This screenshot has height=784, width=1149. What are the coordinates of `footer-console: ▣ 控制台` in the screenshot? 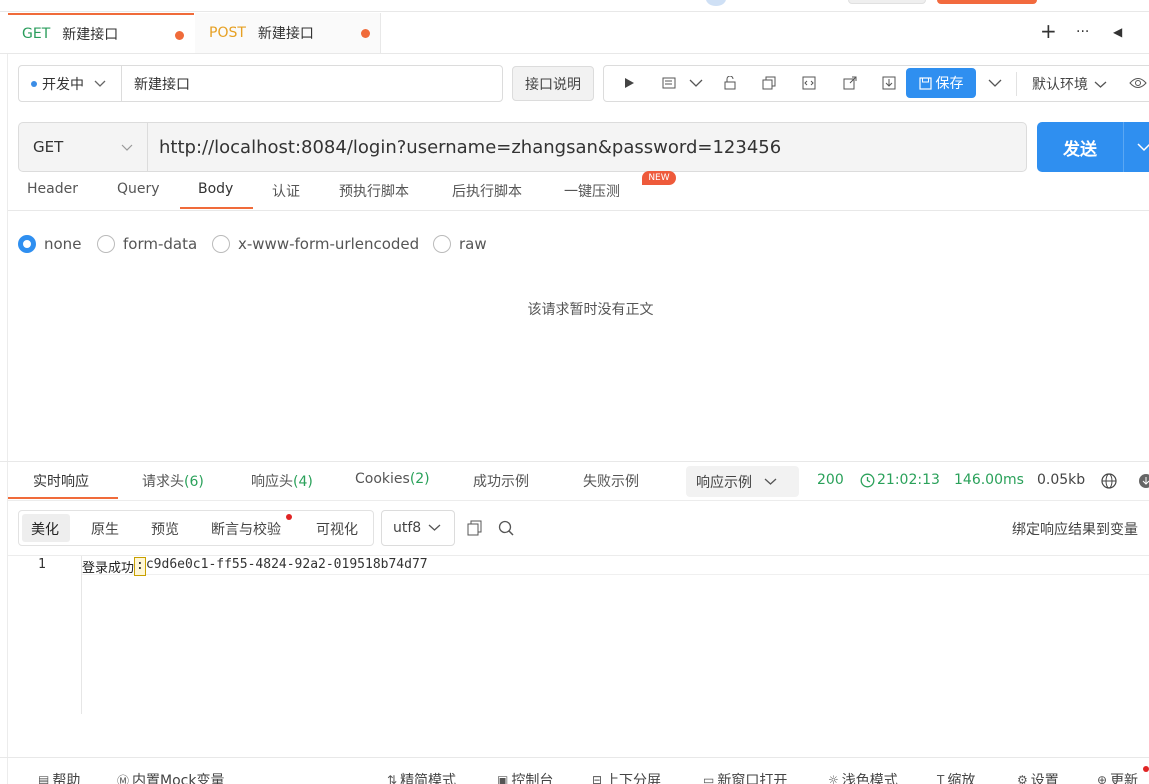 It's located at (525, 777).